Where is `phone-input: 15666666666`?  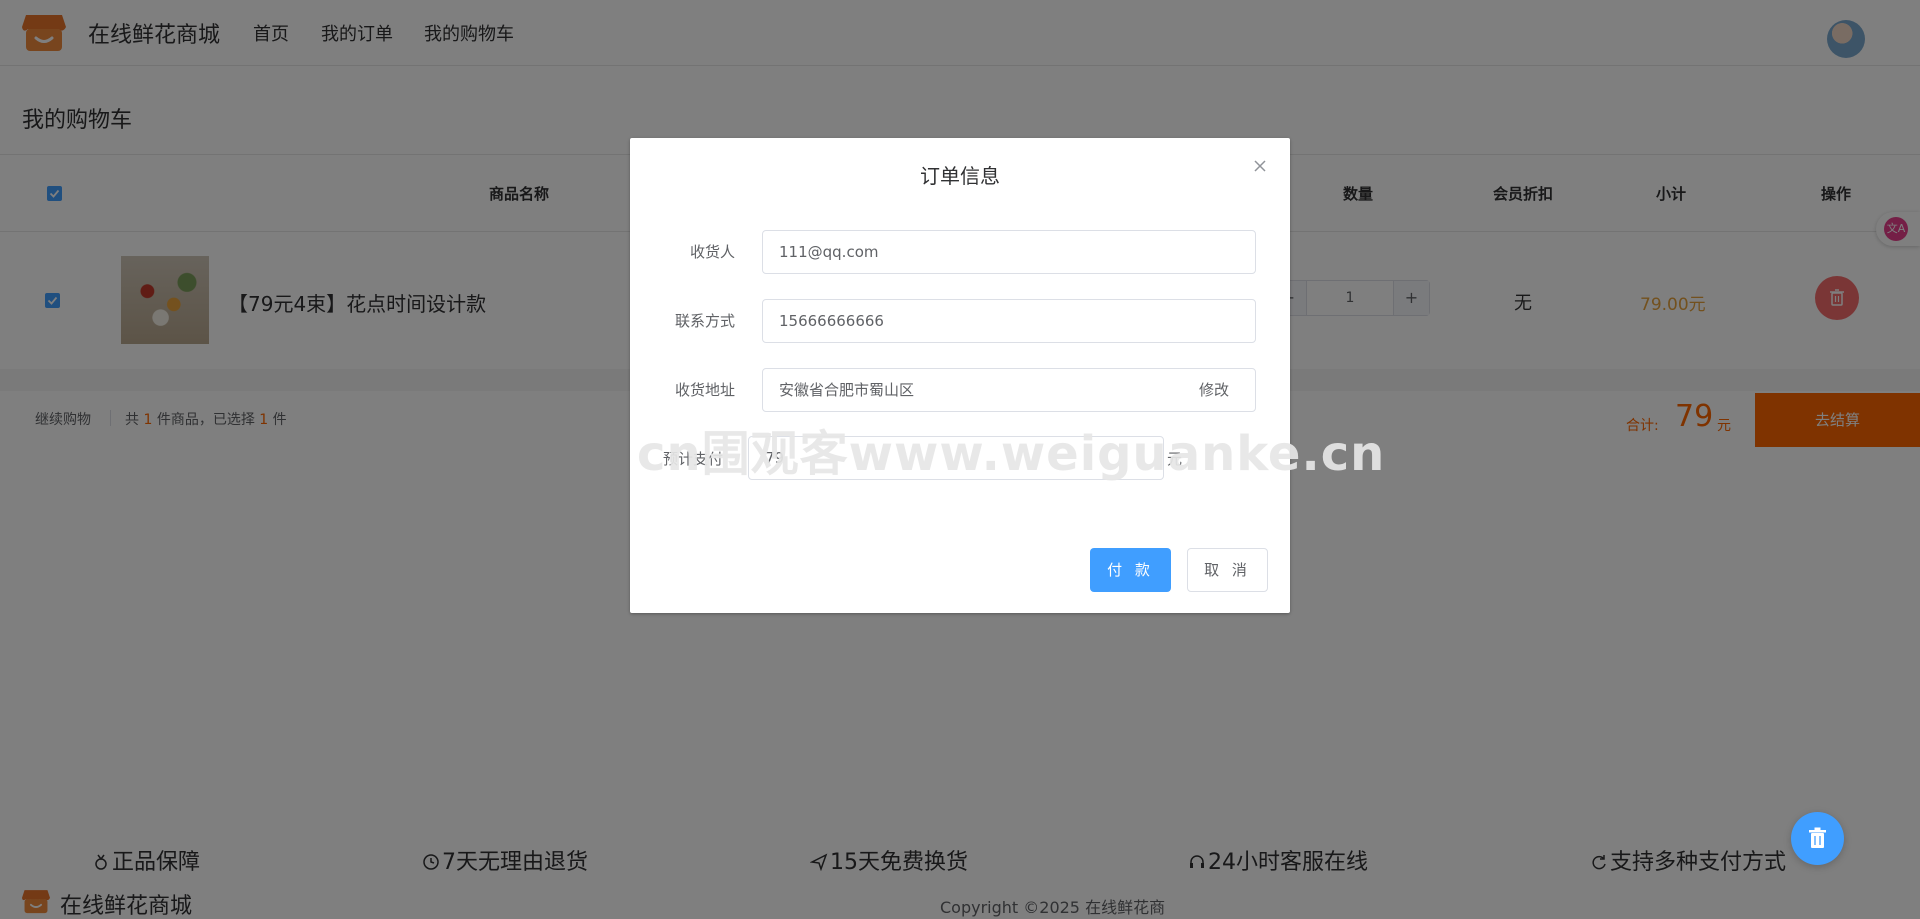
phone-input: 15666666666 is located at coordinates (1009, 321).